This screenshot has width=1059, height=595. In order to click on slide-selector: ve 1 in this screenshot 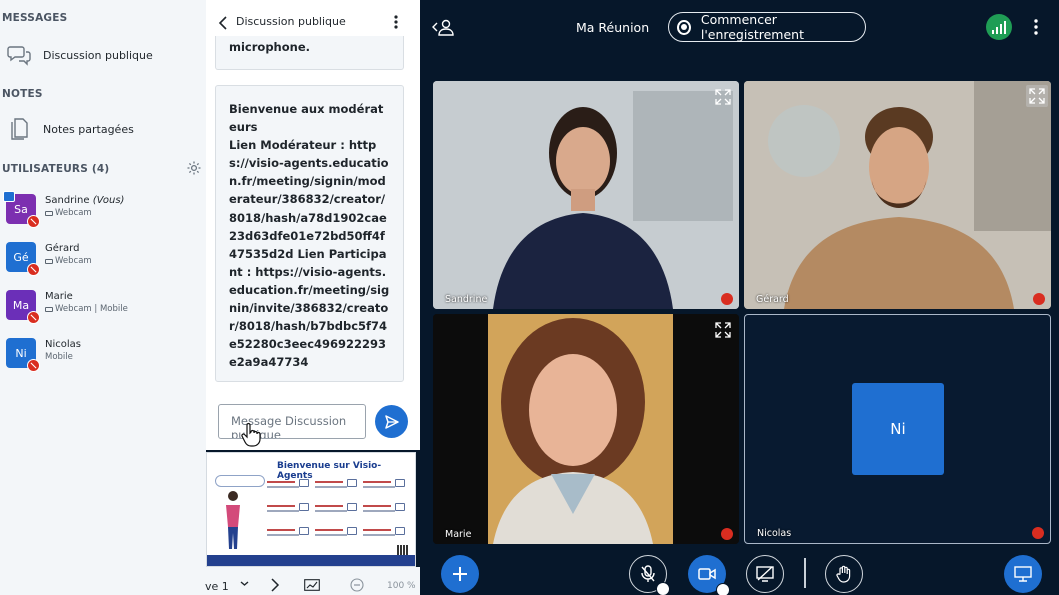, I will do `click(217, 586)`.